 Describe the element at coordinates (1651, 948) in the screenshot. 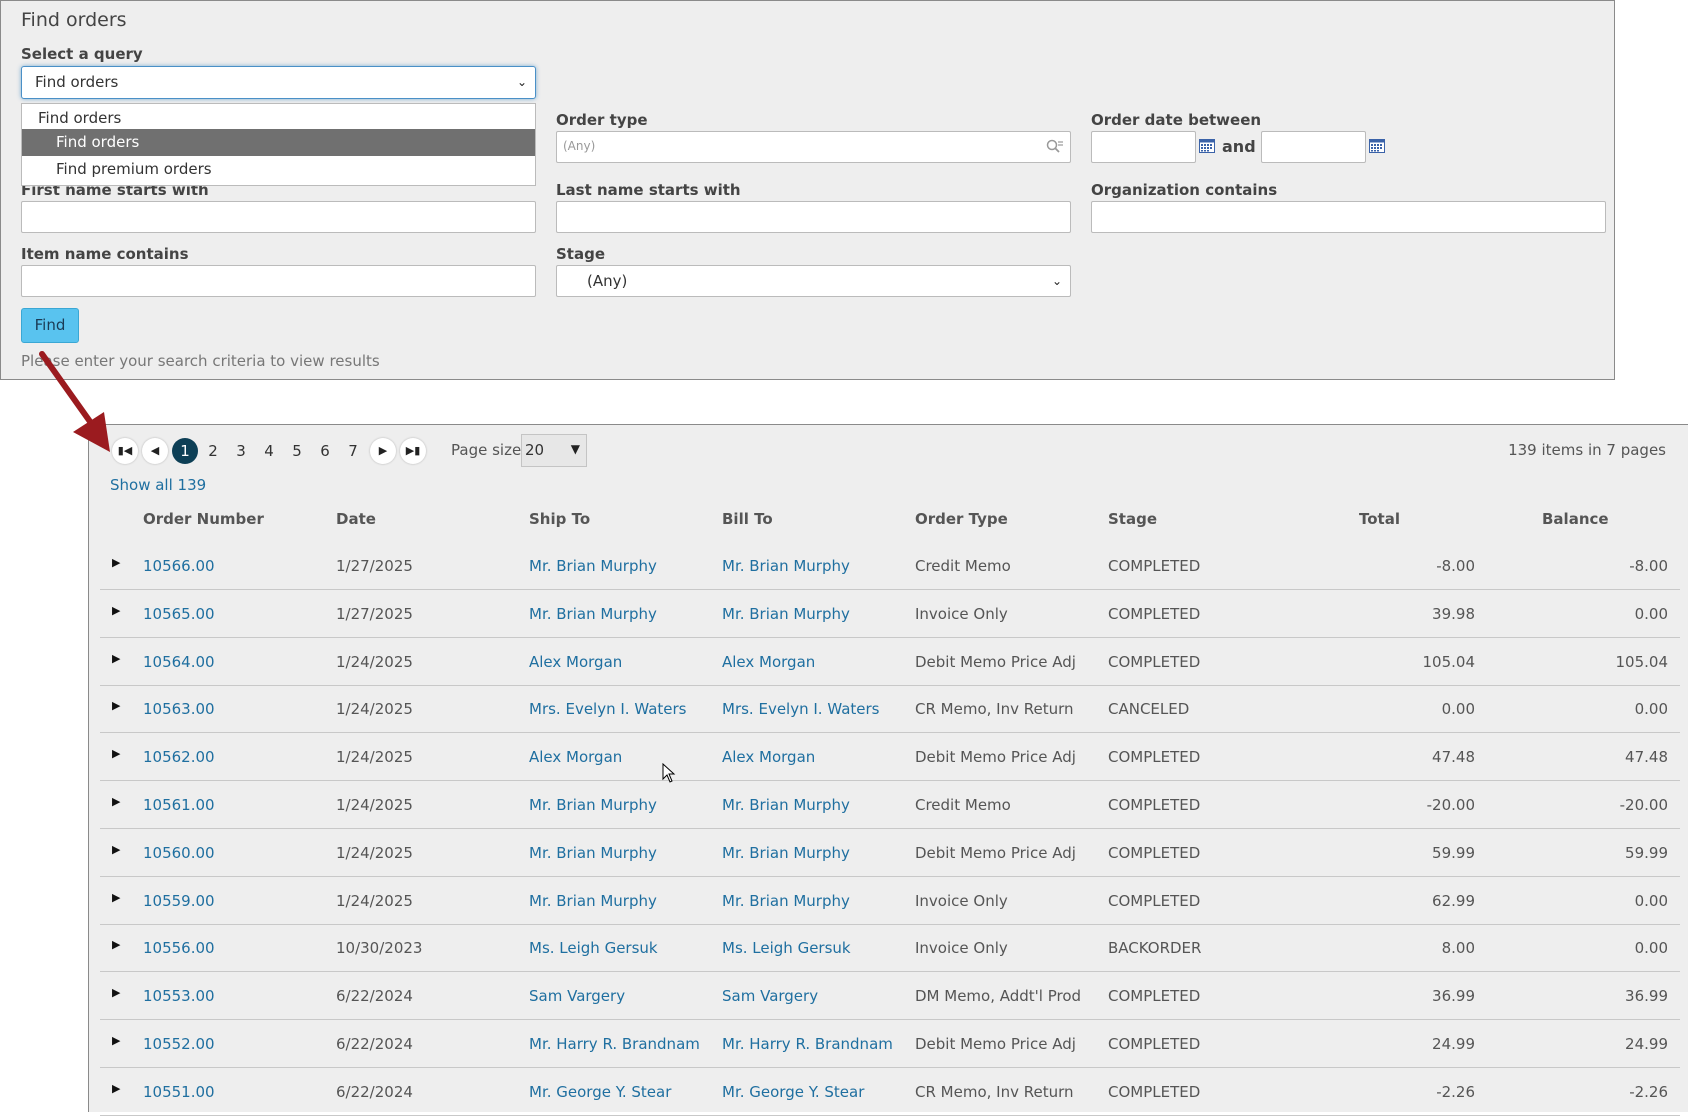

I see `balance-cell: 0.00` at that location.